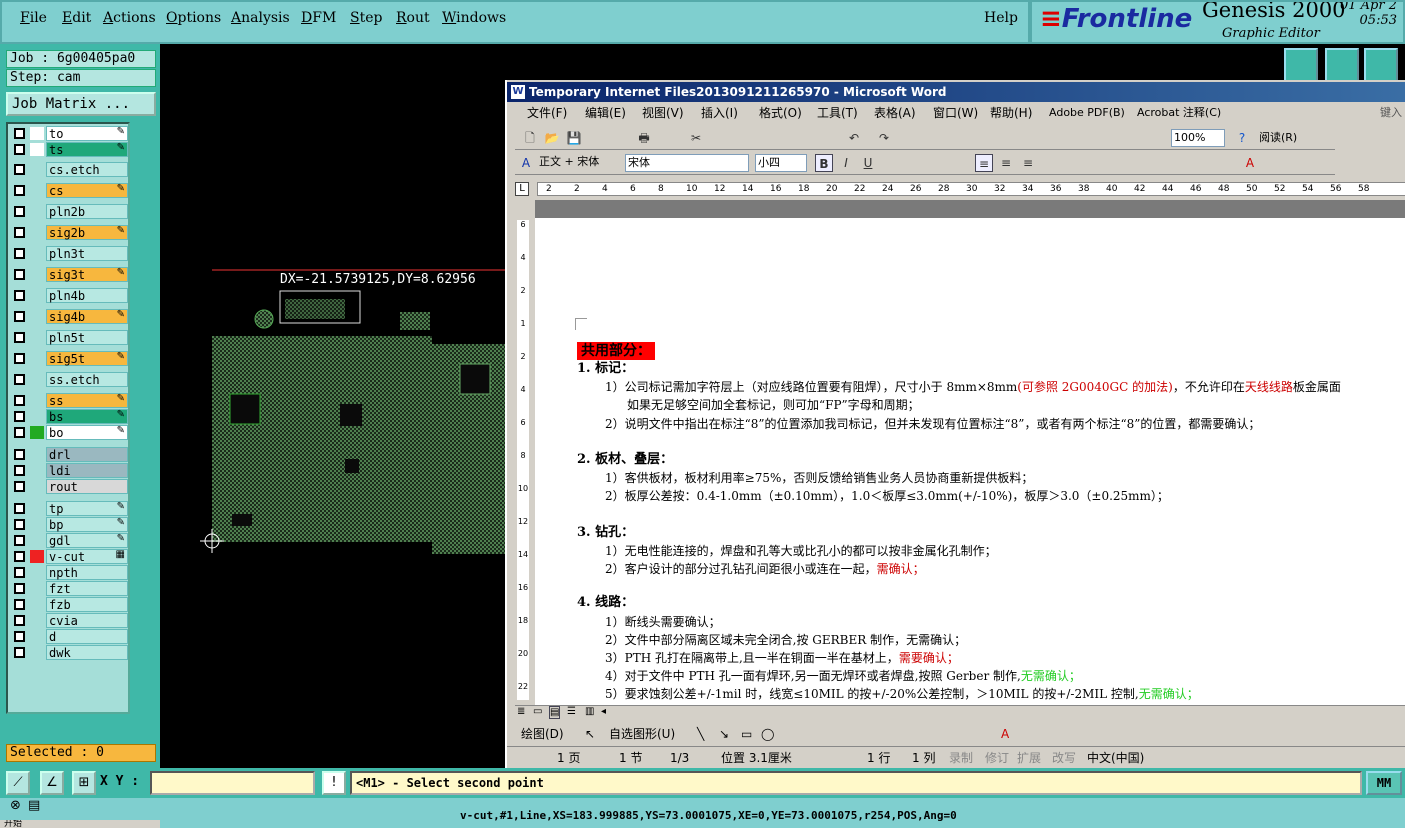 Image resolution: width=1405 pixels, height=828 pixels. Describe the element at coordinates (69, 400) in the screenshot. I see `layer-row: ss ✎` at that location.